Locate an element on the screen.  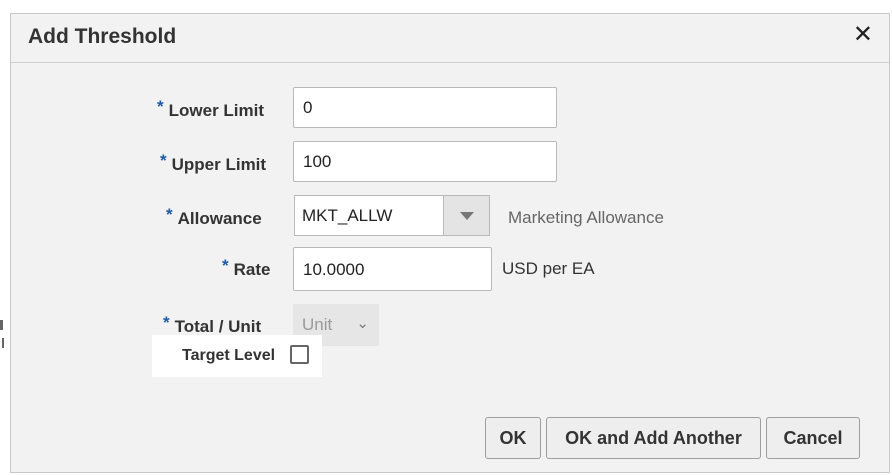
lower-limit-input: 0 is located at coordinates (425, 107).